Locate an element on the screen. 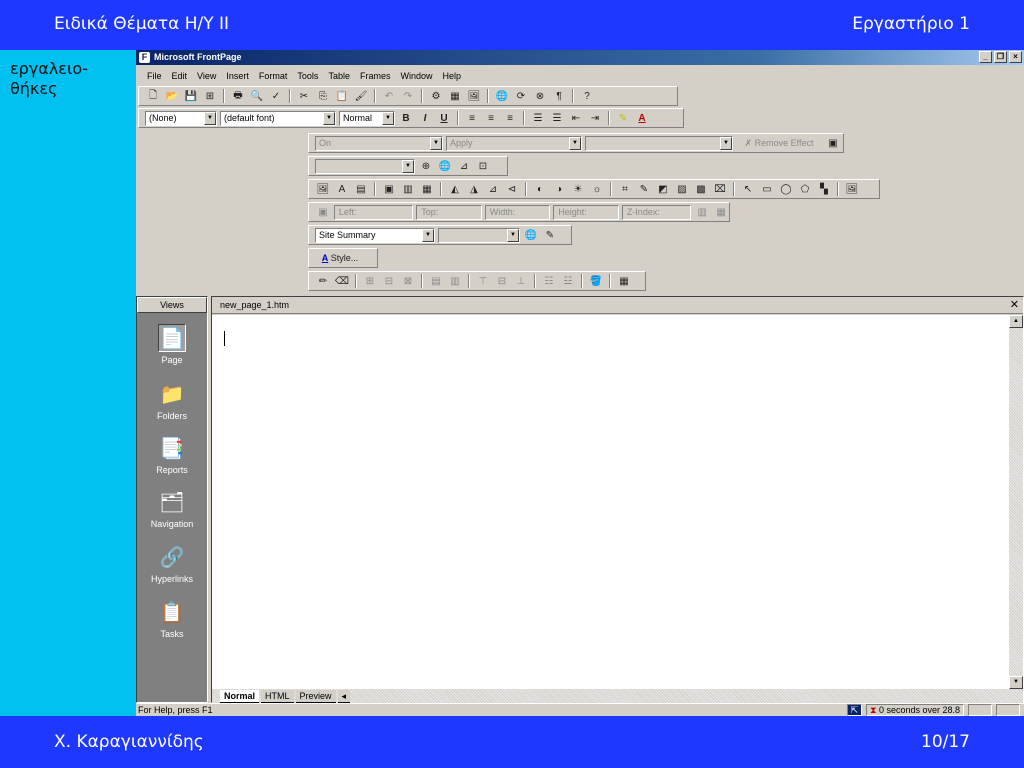  insert-component-icon: ⚙ is located at coordinates (436, 96).